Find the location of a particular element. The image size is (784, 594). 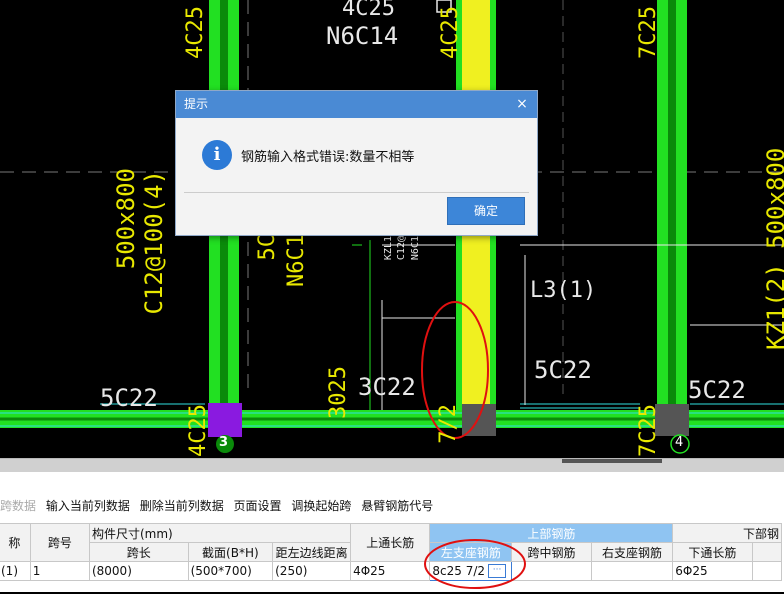

header-section: 截面(B*H) is located at coordinates (230, 552).